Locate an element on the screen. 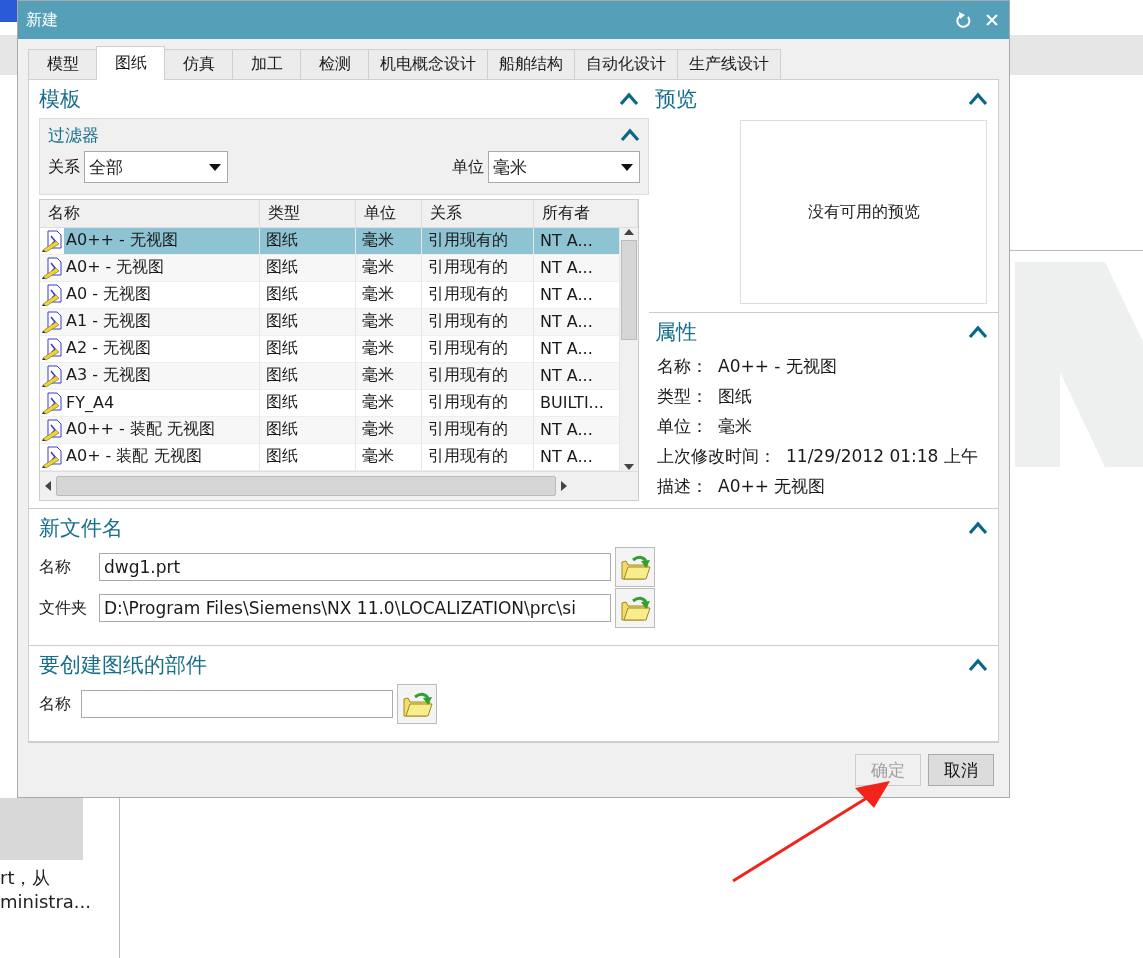 The image size is (1143, 958). dropdown: 毫米 is located at coordinates (564, 167).